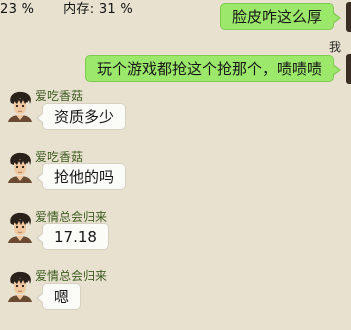 The height and width of the screenshot is (330, 351). I want to click on message-bubble-in: 17.18, so click(72, 236).